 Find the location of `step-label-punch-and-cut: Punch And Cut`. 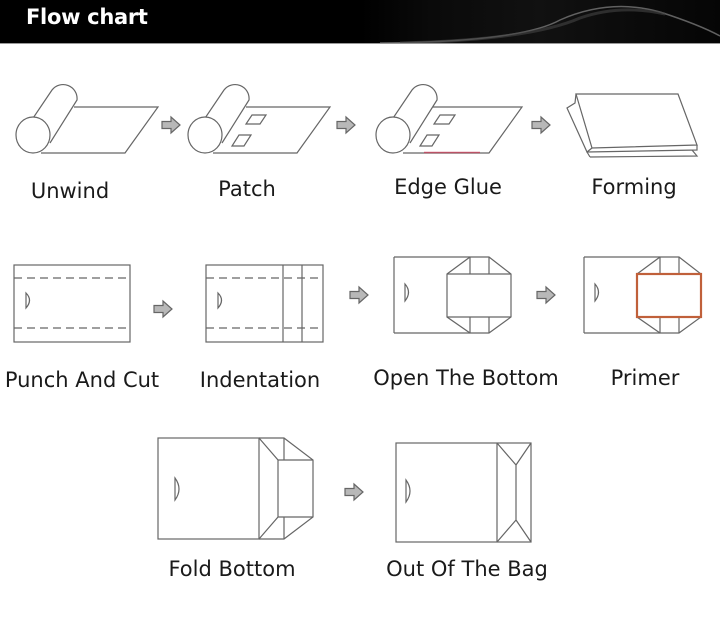

step-label-punch-and-cut: Punch And Cut is located at coordinates (82, 380).